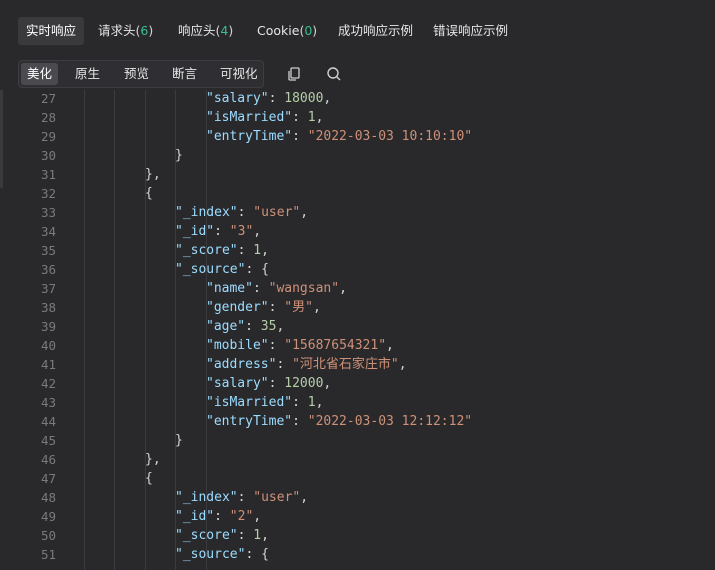  I want to click on code-text: "_index": "user",, so click(241, 212).